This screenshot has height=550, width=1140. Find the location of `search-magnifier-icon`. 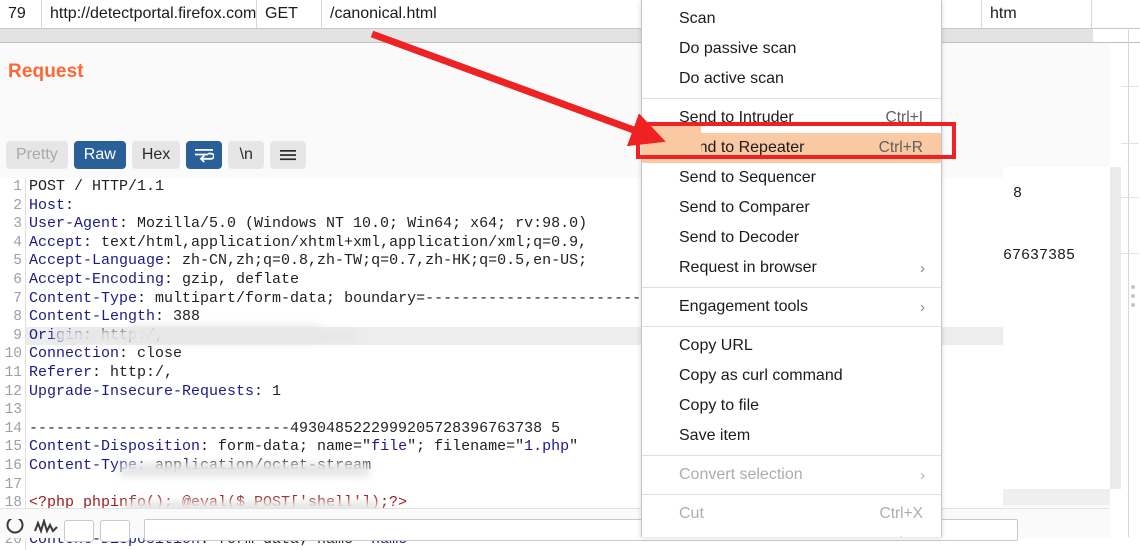

search-magnifier-icon is located at coordinates (17, 529).